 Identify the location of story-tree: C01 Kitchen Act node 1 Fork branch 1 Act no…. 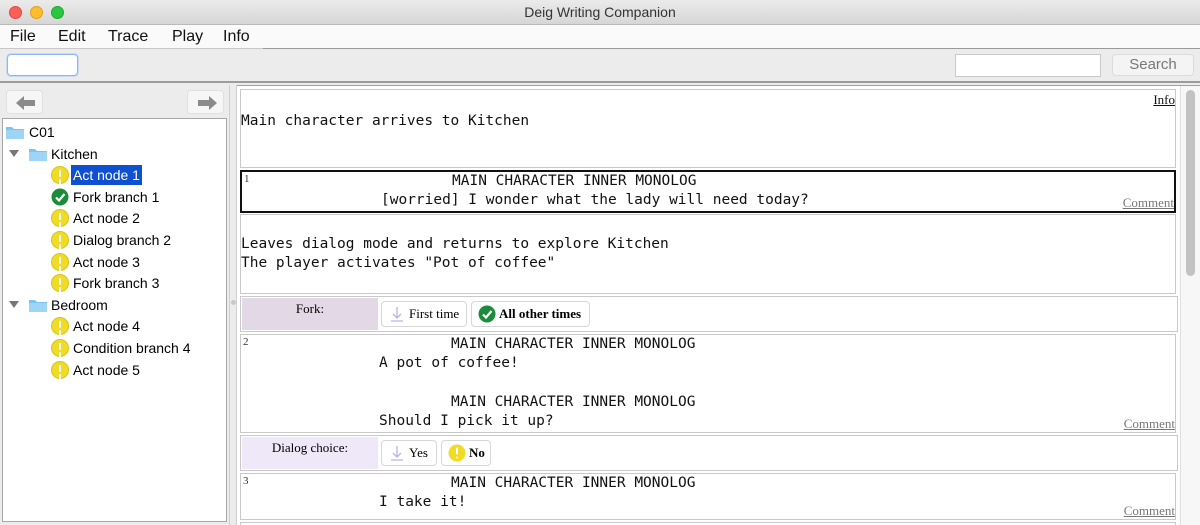
(114, 320).